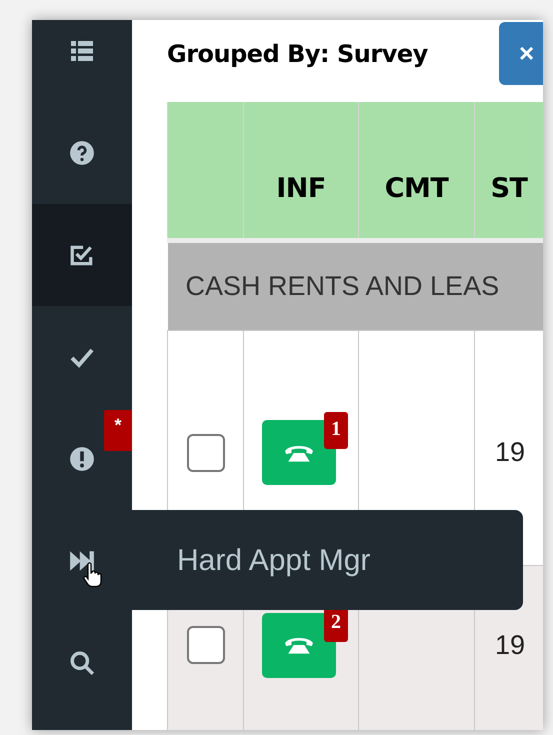  What do you see at coordinates (297, 54) in the screenshot?
I see `grouping-title: Grouped By: Survey` at bounding box center [297, 54].